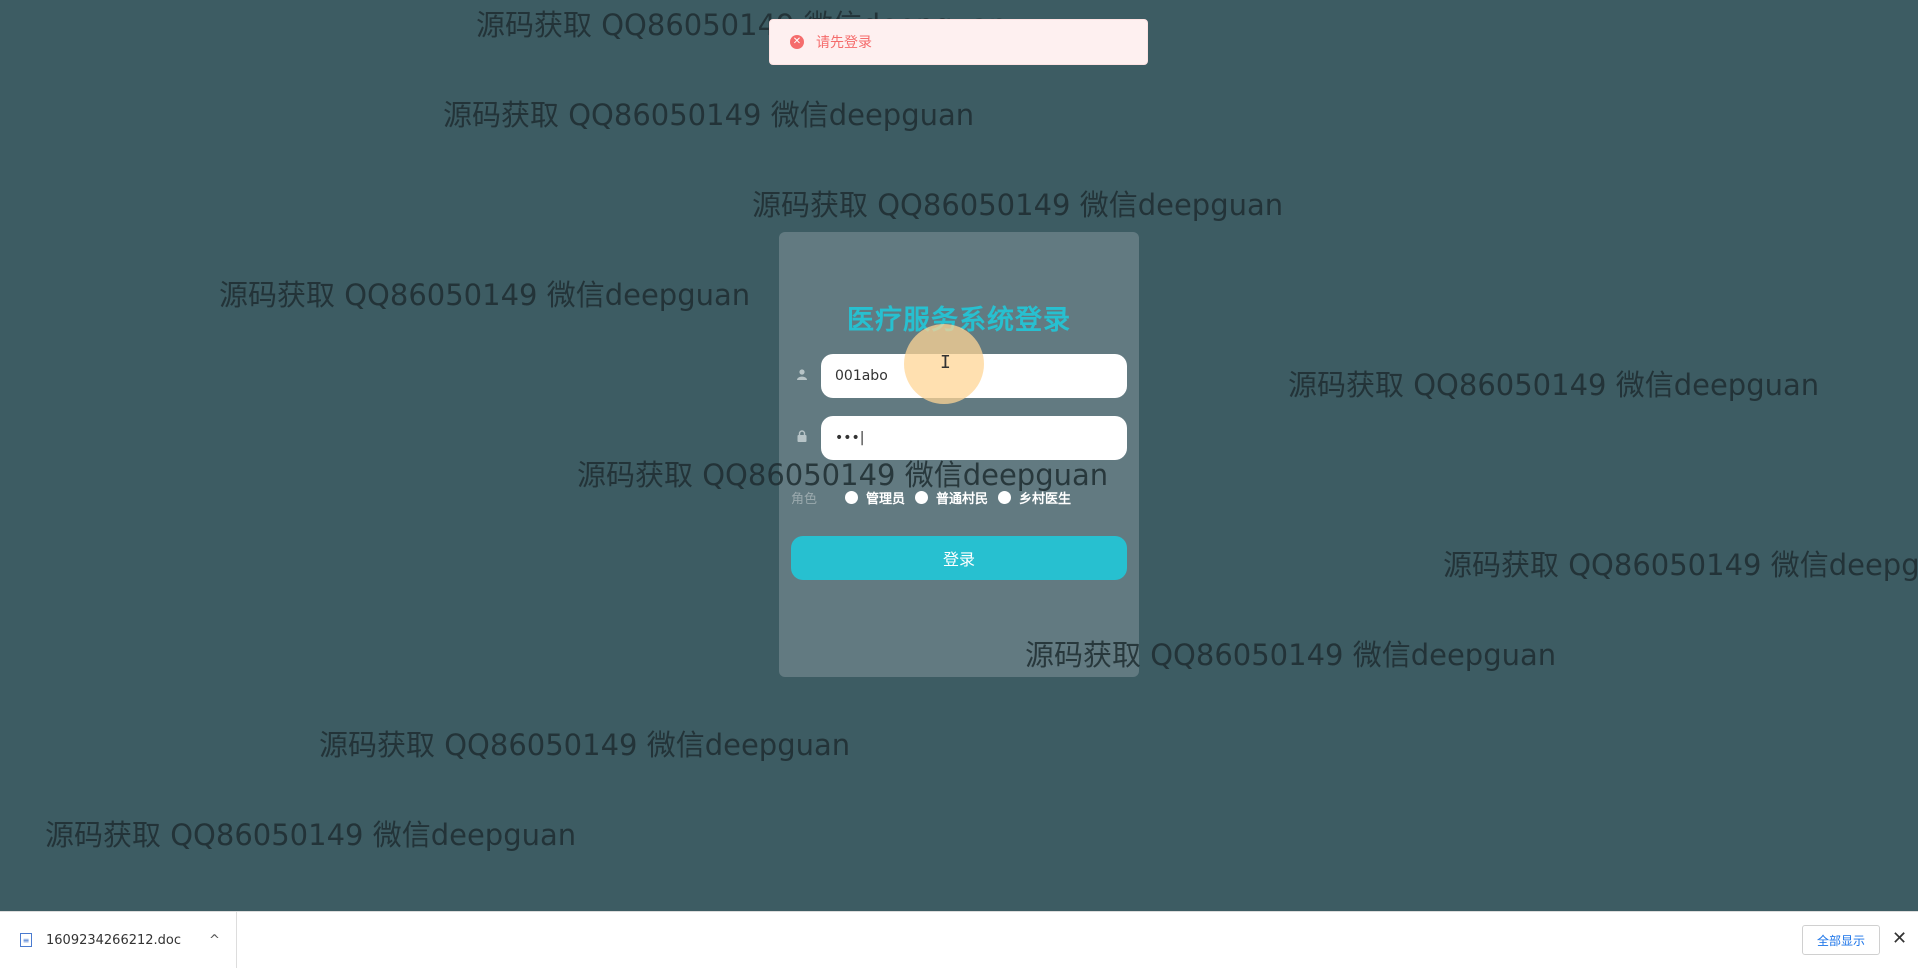 Image resolution: width=1918 pixels, height=968 pixels. Describe the element at coordinates (844, 43) in the screenshot. I see `toast-message: 请先登录` at that location.